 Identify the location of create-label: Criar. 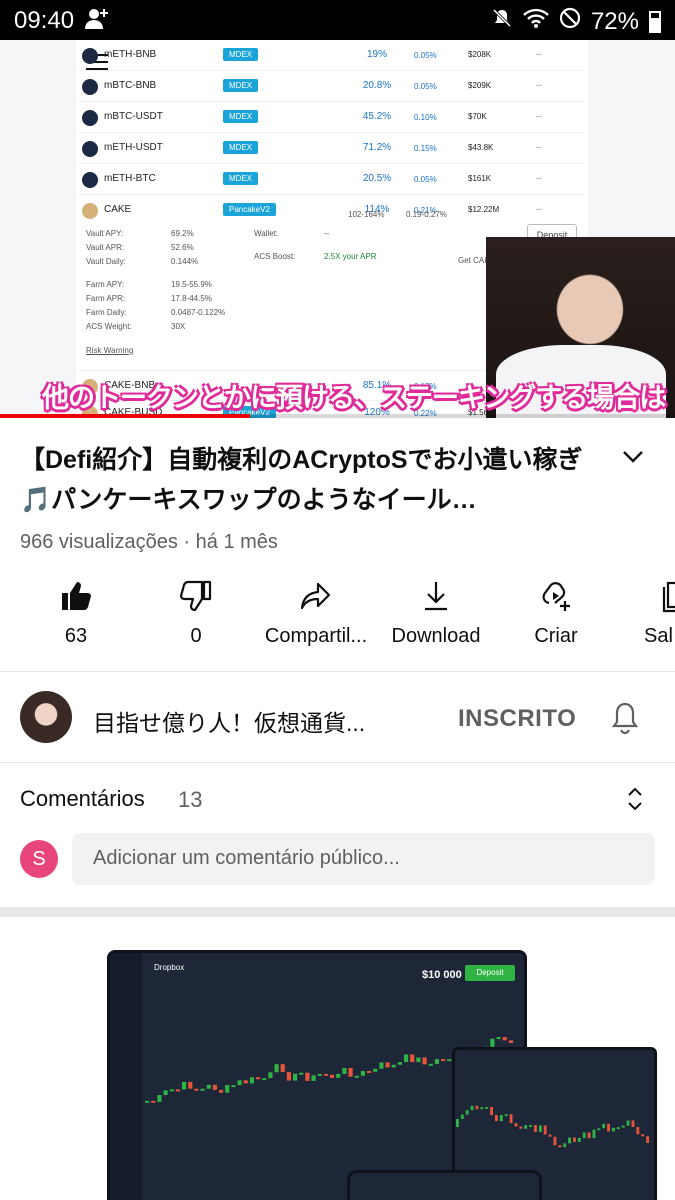
(556, 636).